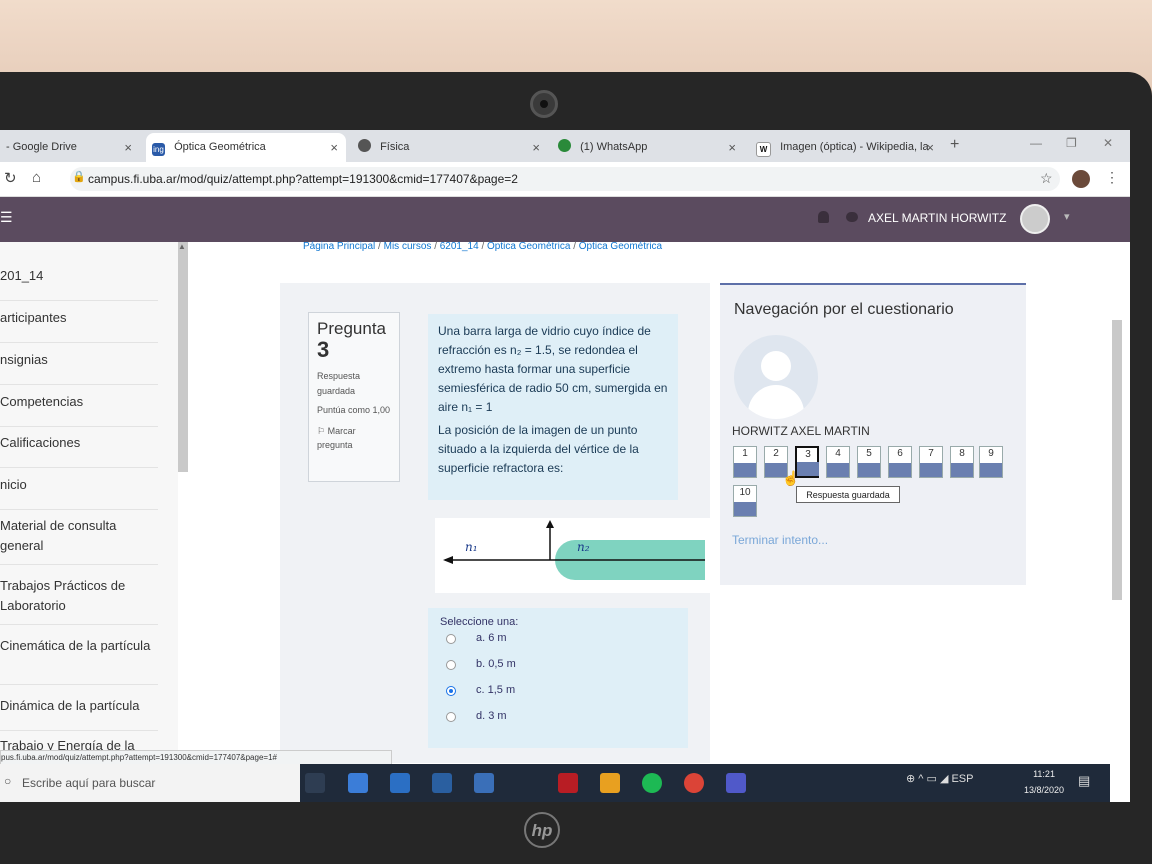 The image size is (1152, 864). I want to click on quiz-nav-button-8: 8, so click(962, 462).